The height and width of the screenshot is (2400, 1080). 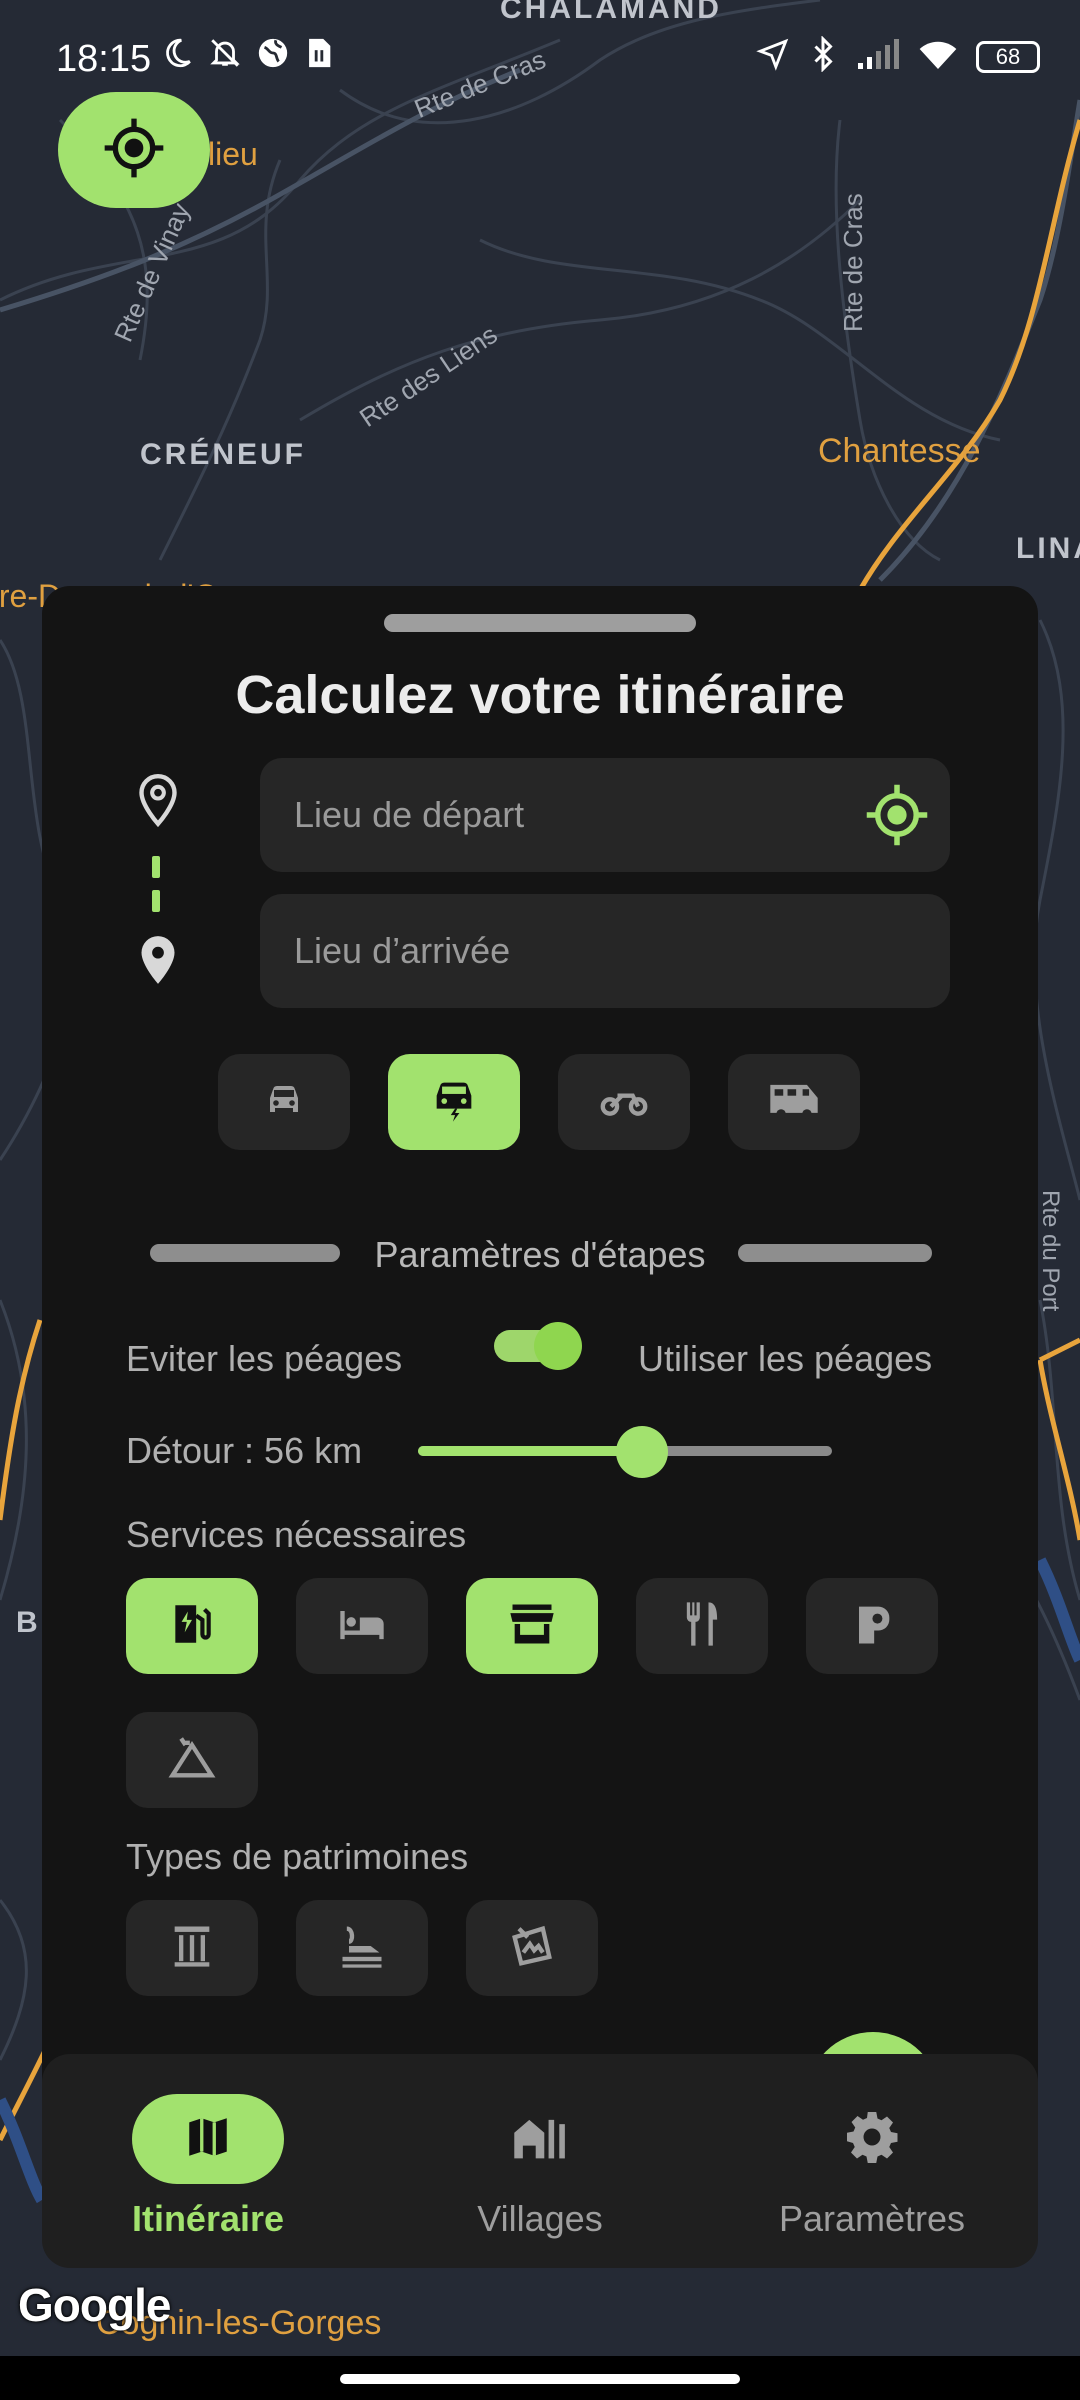 I want to click on heritage-art-button, so click(x=532, y=1948).